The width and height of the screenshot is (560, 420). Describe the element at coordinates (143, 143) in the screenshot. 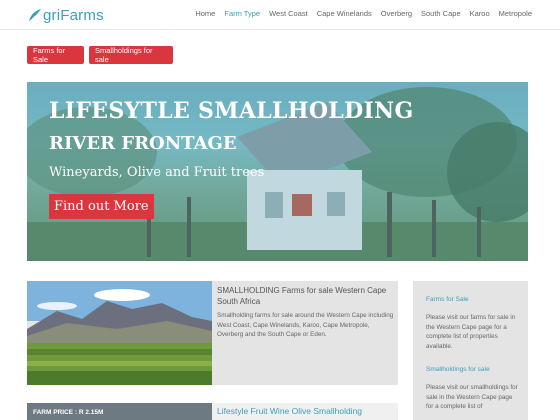

I see `hero-title-line2: RIVER FRONTAGE` at that location.